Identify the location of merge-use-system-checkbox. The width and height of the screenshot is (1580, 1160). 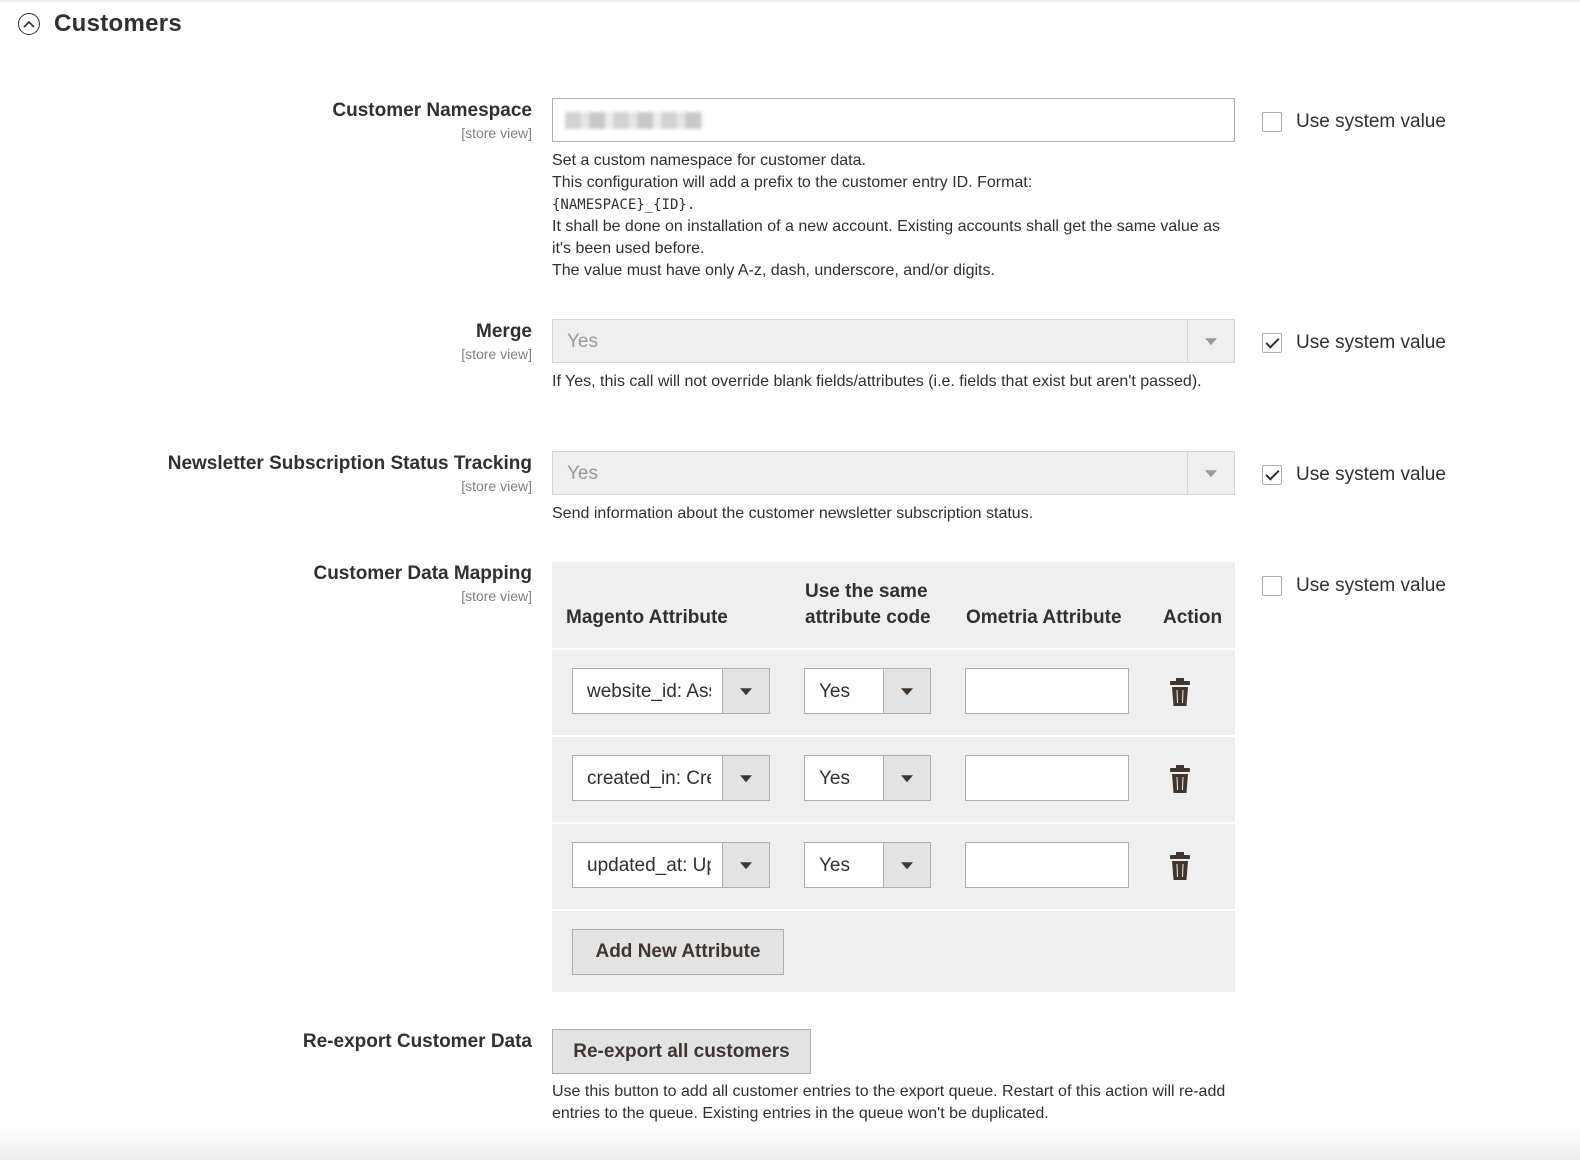
(1272, 343).